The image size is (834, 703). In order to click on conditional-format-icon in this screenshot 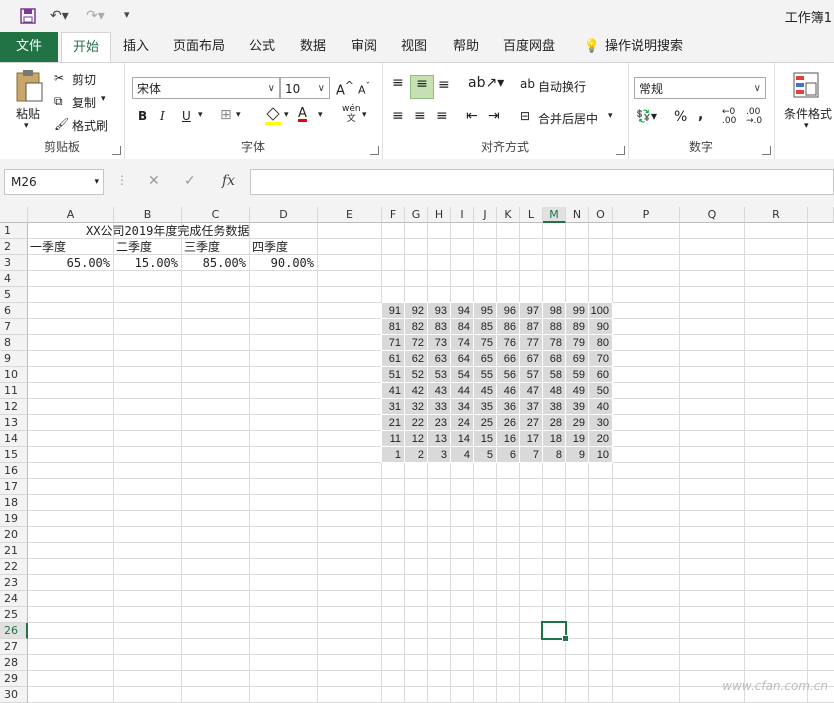, I will do `click(806, 86)`.